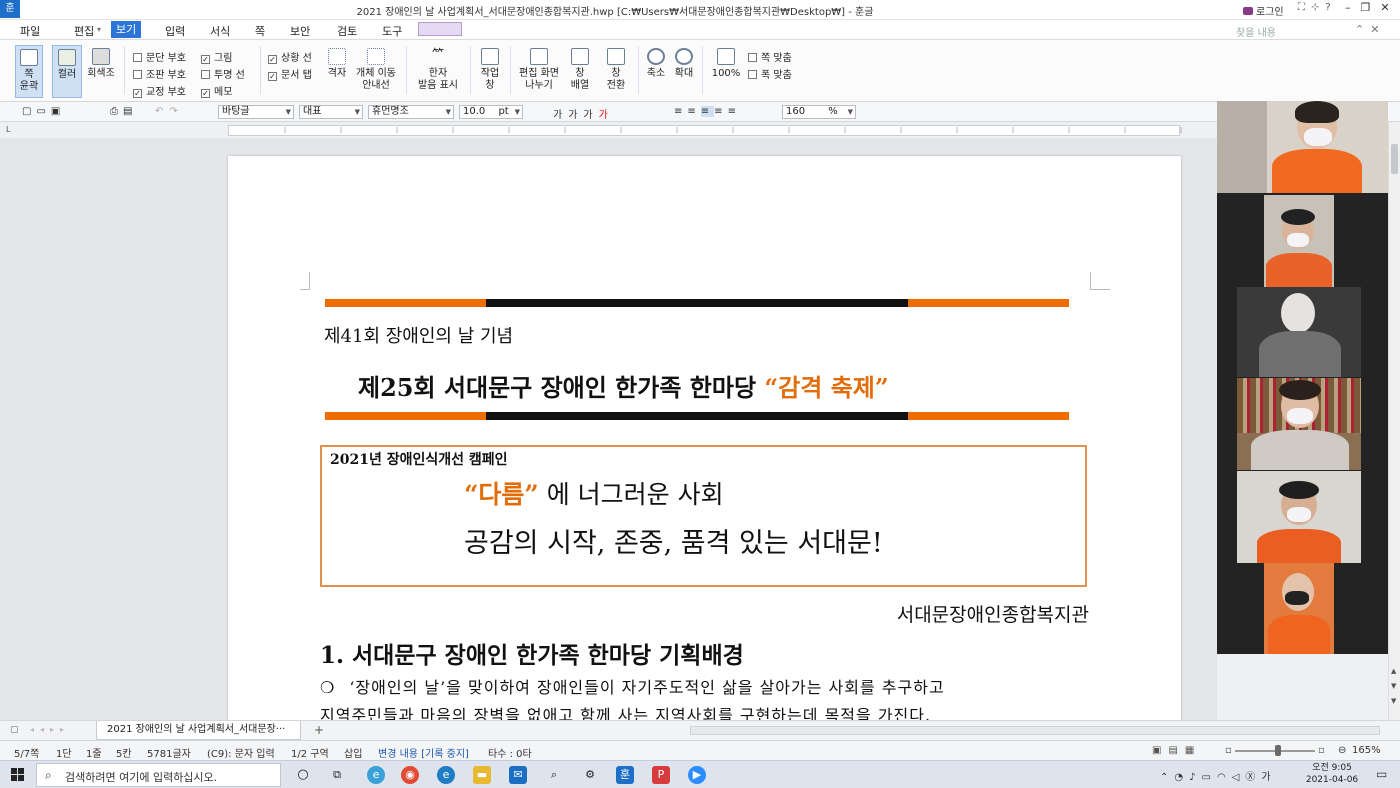  Describe the element at coordinates (159, 56) in the screenshot. I see `check-paragraph-mark: 문단 부호` at that location.